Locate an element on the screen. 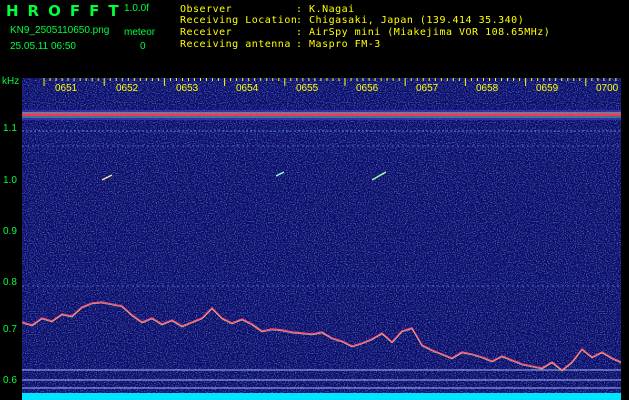  time-label-0652: 0652 is located at coordinates (127, 88).